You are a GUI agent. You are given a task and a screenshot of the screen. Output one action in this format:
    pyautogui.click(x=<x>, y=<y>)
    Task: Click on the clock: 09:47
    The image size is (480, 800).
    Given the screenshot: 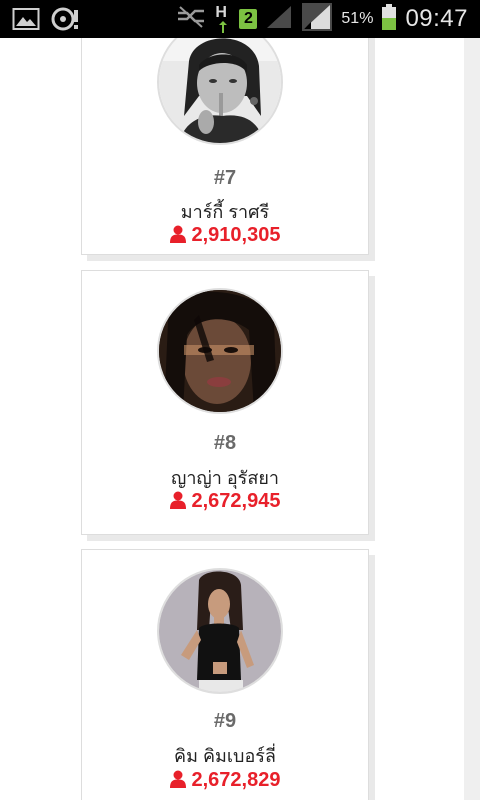 What is the action you would take?
    pyautogui.click(x=436, y=18)
    